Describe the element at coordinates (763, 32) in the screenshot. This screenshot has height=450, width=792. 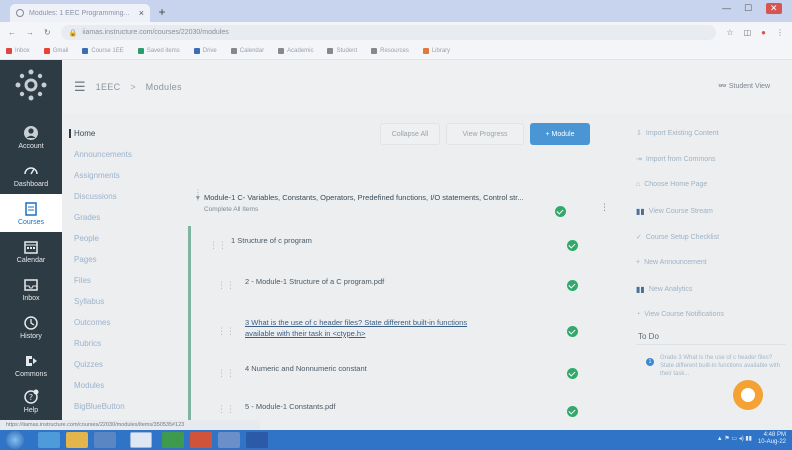
I see `profile-avatar-icon: ●` at that location.